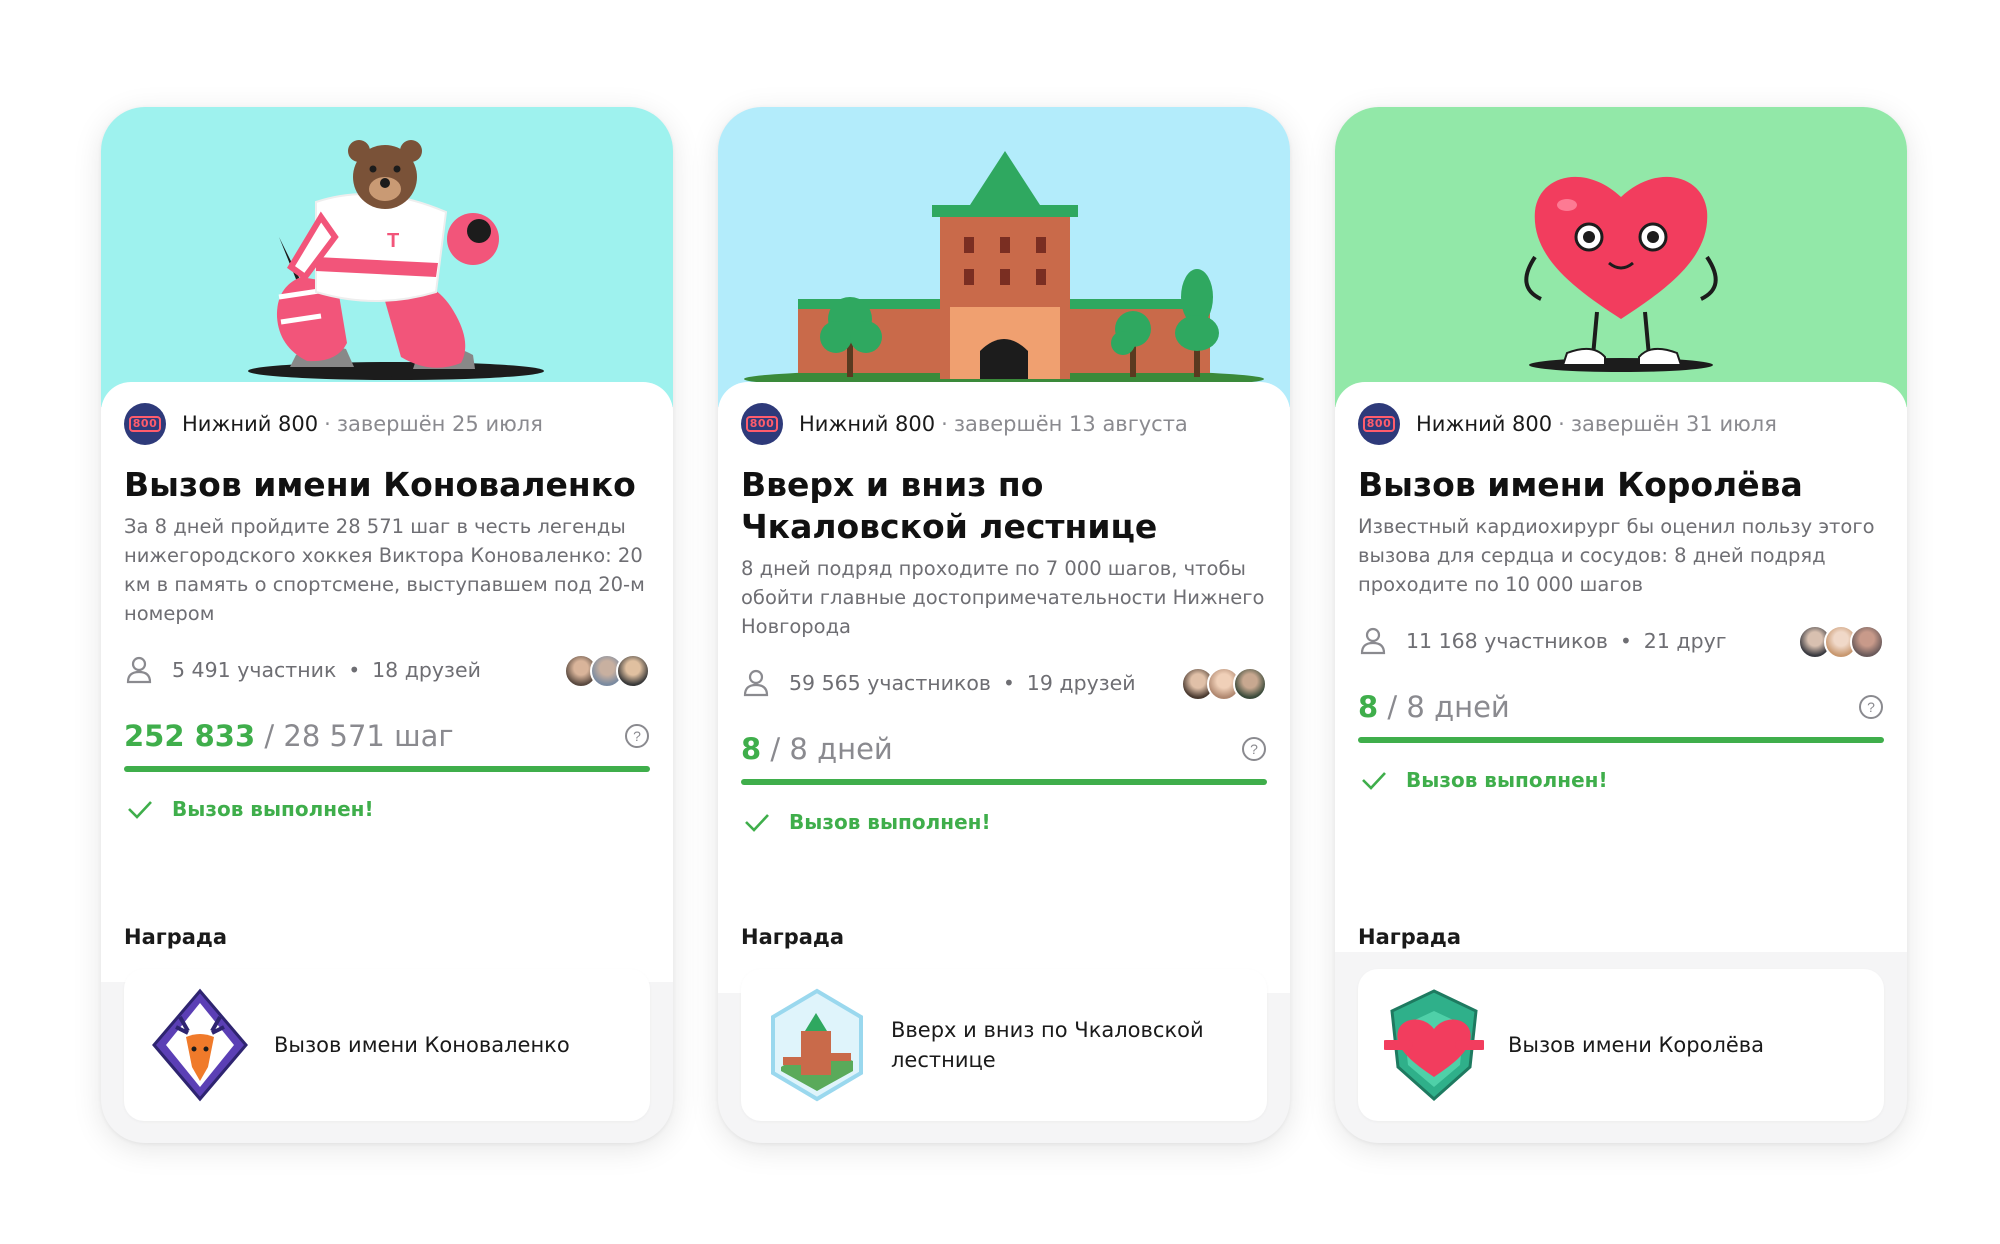  What do you see at coordinates (190, 736) in the screenshot?
I see `progress-done: 252 833` at bounding box center [190, 736].